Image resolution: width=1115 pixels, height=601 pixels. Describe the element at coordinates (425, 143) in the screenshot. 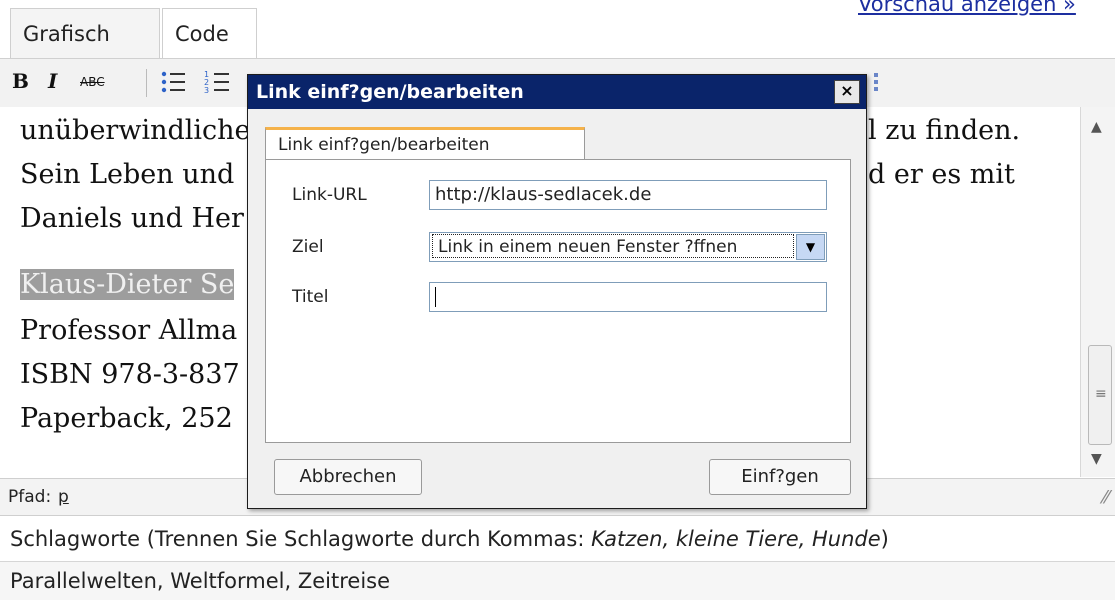

I see `tab-link: Link einf?gen/bearbeiten` at that location.